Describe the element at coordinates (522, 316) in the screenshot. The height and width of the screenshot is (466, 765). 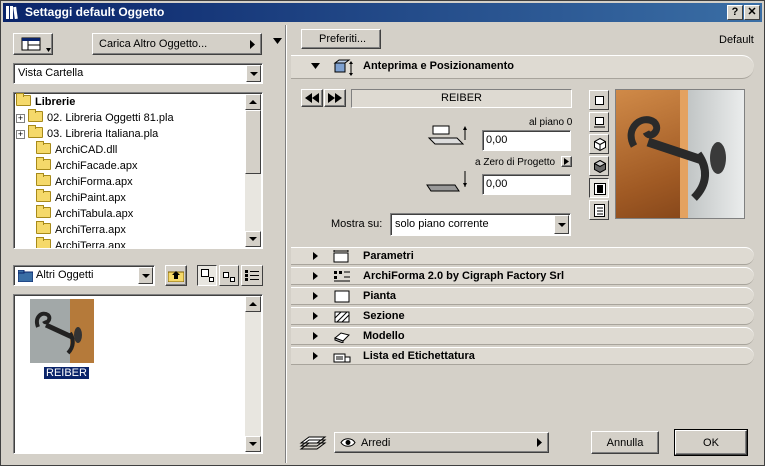
I see `section-sezione: Sezione` at that location.